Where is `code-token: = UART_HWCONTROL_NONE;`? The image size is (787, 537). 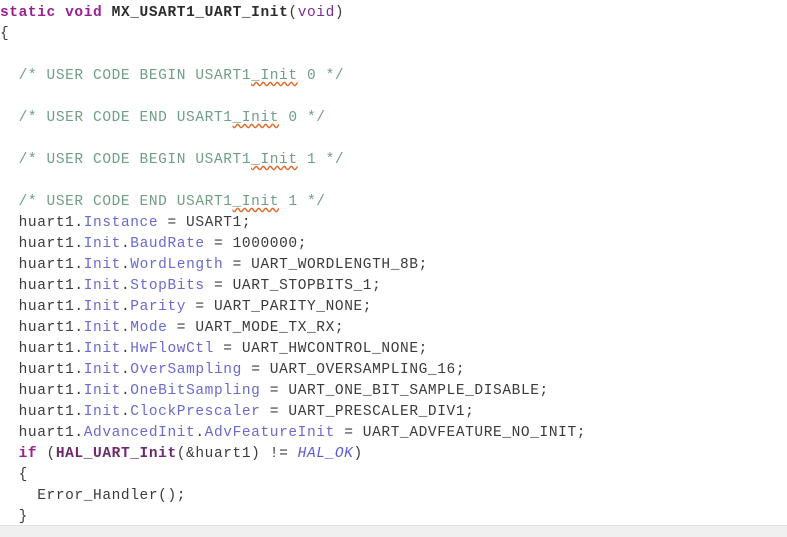 code-token: = UART_HWCONTROL_NONE; is located at coordinates (320, 349).